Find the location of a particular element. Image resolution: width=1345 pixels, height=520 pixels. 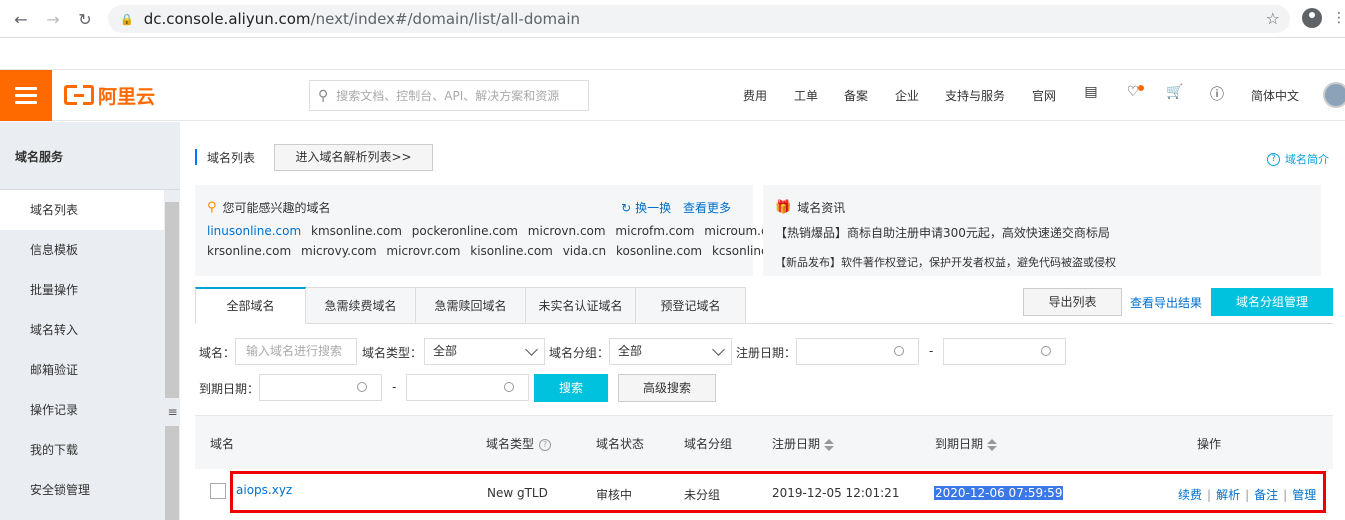

col-type: 域名类型? is located at coordinates (519, 443).